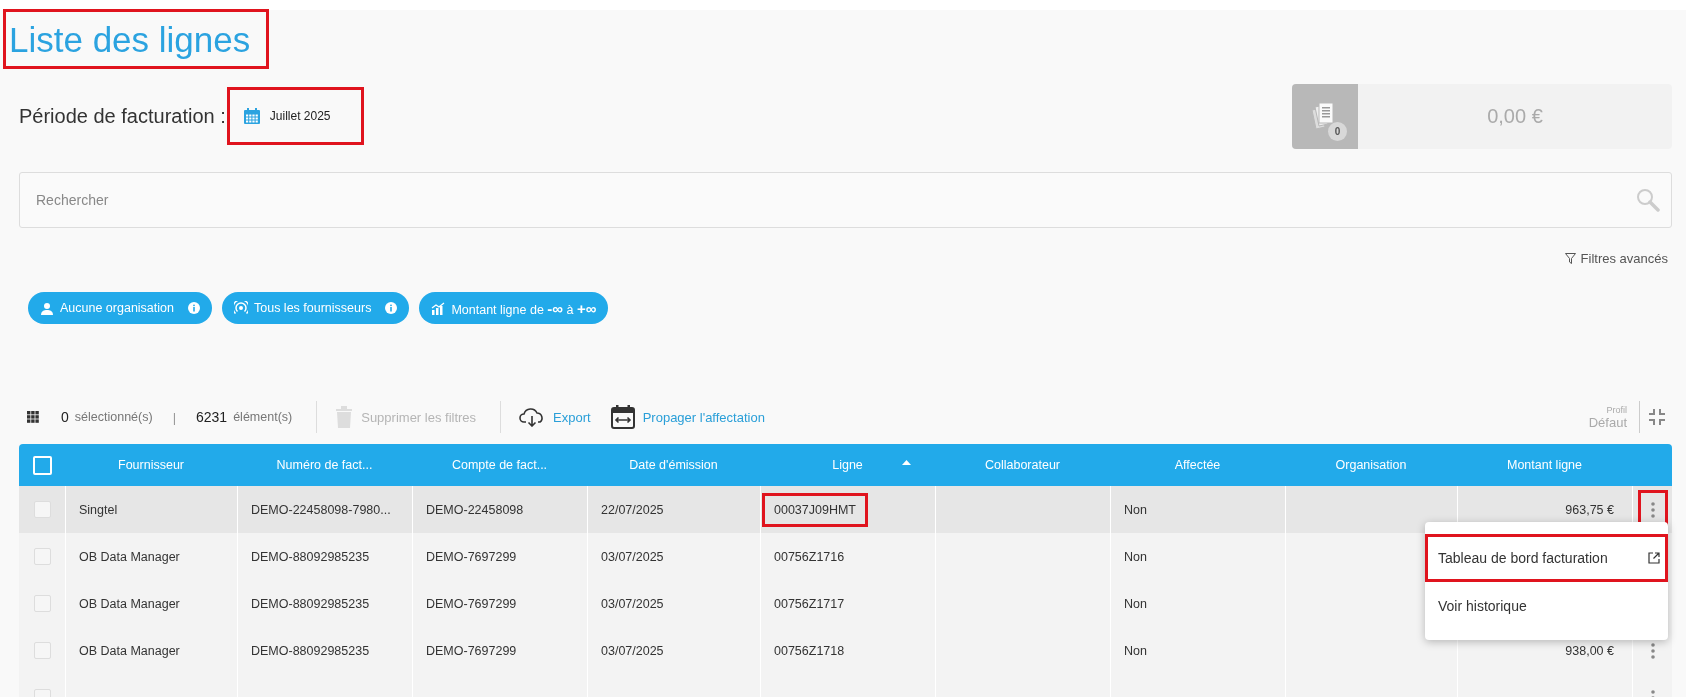 This screenshot has height=697, width=1686. Describe the element at coordinates (809, 651) in the screenshot. I see `table-cell-text: 00756Z1718` at that location.